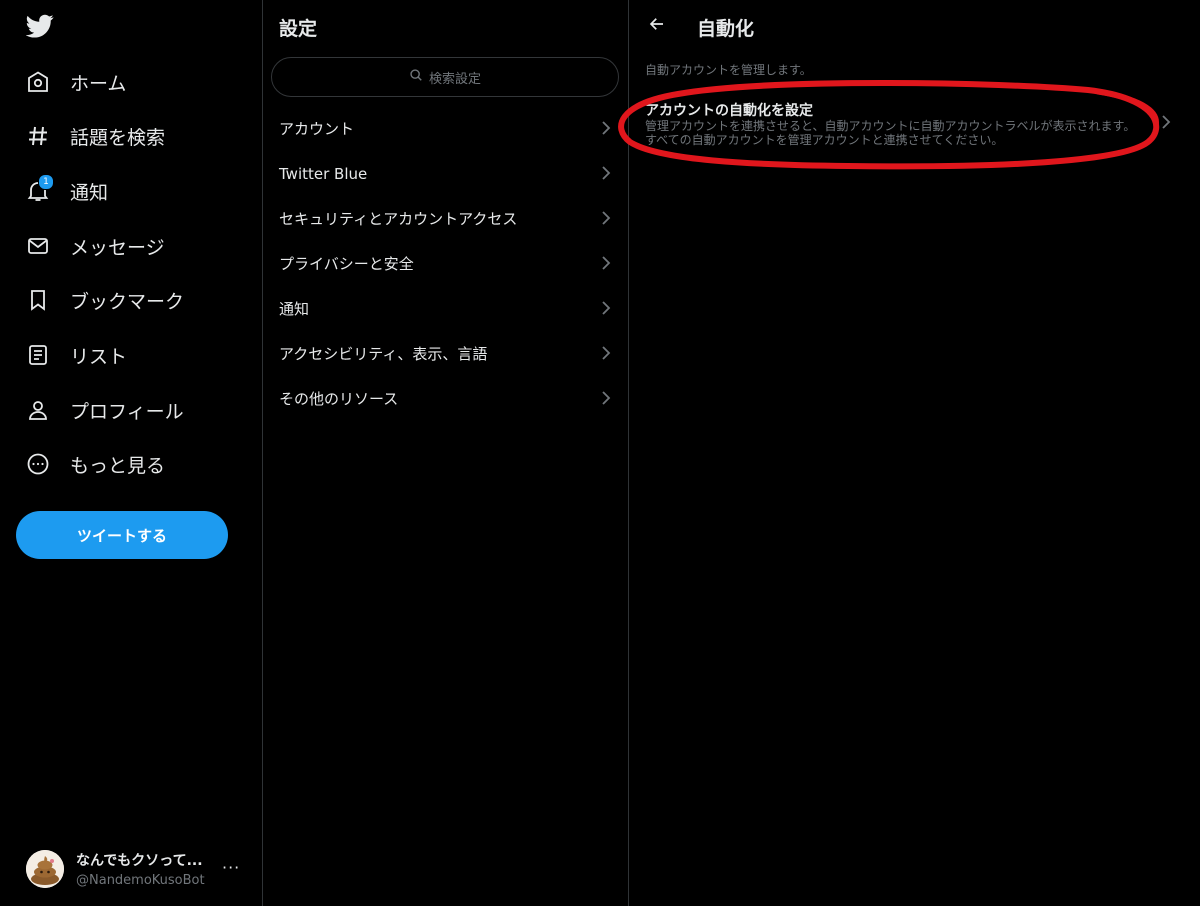  I want to click on nav-item-label: メッセージ, so click(117, 247).